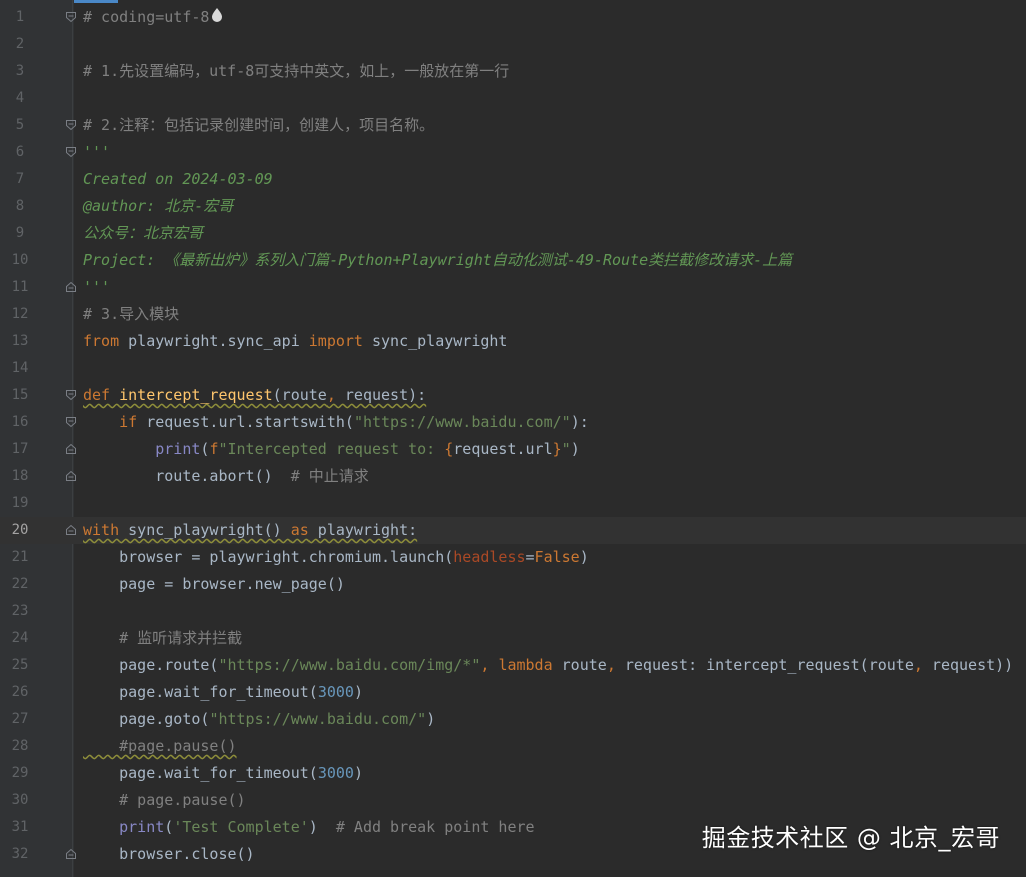 This screenshot has width=1026, height=877. What do you see at coordinates (20, 584) in the screenshot?
I see `line-number: 22` at bounding box center [20, 584].